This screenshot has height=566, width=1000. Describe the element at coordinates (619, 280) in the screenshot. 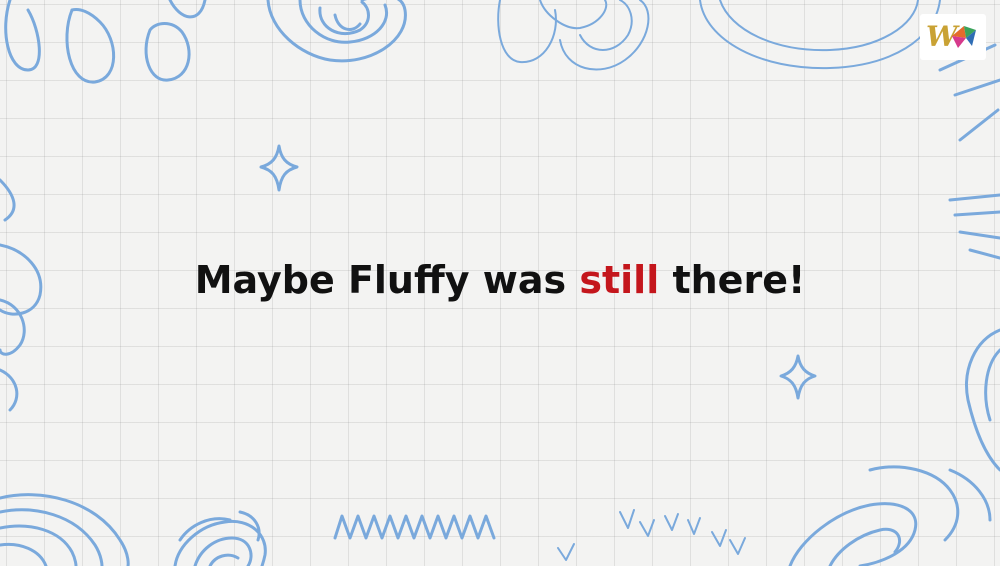

I see `sentence-highlight-word: still` at that location.